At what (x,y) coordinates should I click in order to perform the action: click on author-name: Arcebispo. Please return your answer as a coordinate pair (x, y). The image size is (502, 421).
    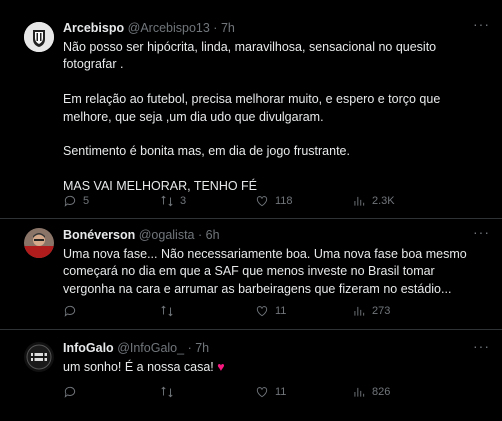
    Looking at the image, I should click on (93, 28).